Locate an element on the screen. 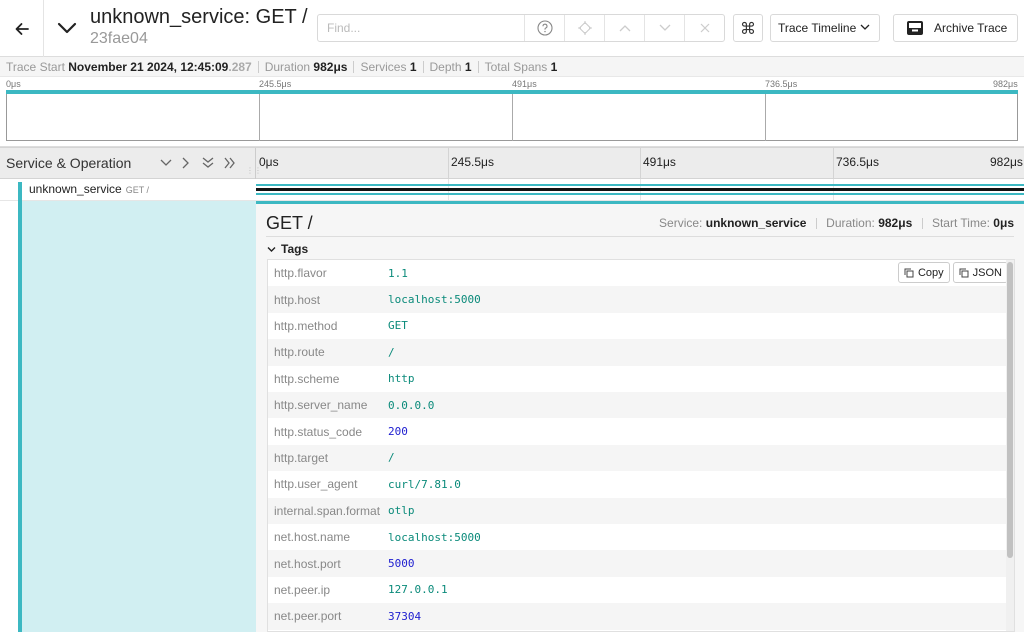 The height and width of the screenshot is (632, 1024). minimap-tick: 491μs is located at coordinates (524, 84).